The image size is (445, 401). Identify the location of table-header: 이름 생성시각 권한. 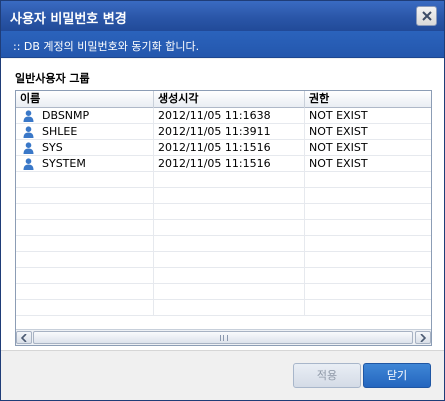
(223, 99).